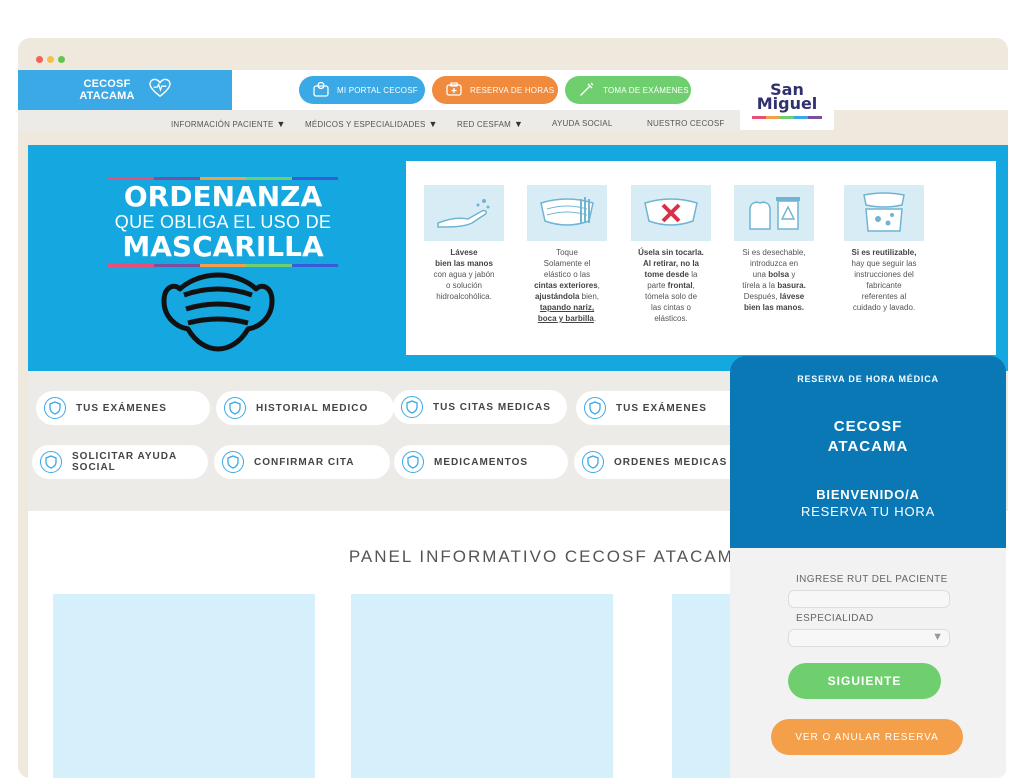 The width and height of the screenshot is (1024, 778). Describe the element at coordinates (305, 408) in the screenshot. I see `quick-link-historial-medico: HISTORIAL MEDICO` at that location.